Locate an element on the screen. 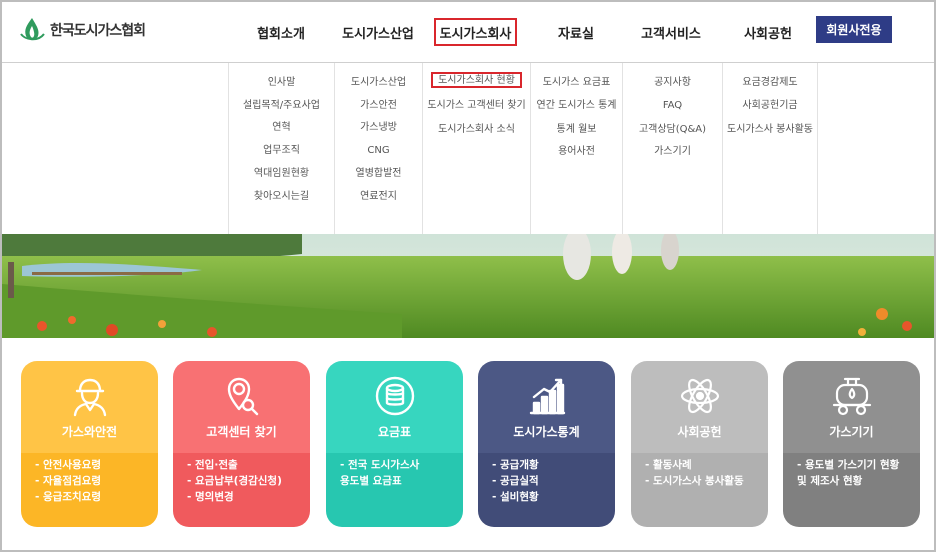 The height and width of the screenshot is (552, 936). menu-item: 요금경감제도 is located at coordinates (770, 83).